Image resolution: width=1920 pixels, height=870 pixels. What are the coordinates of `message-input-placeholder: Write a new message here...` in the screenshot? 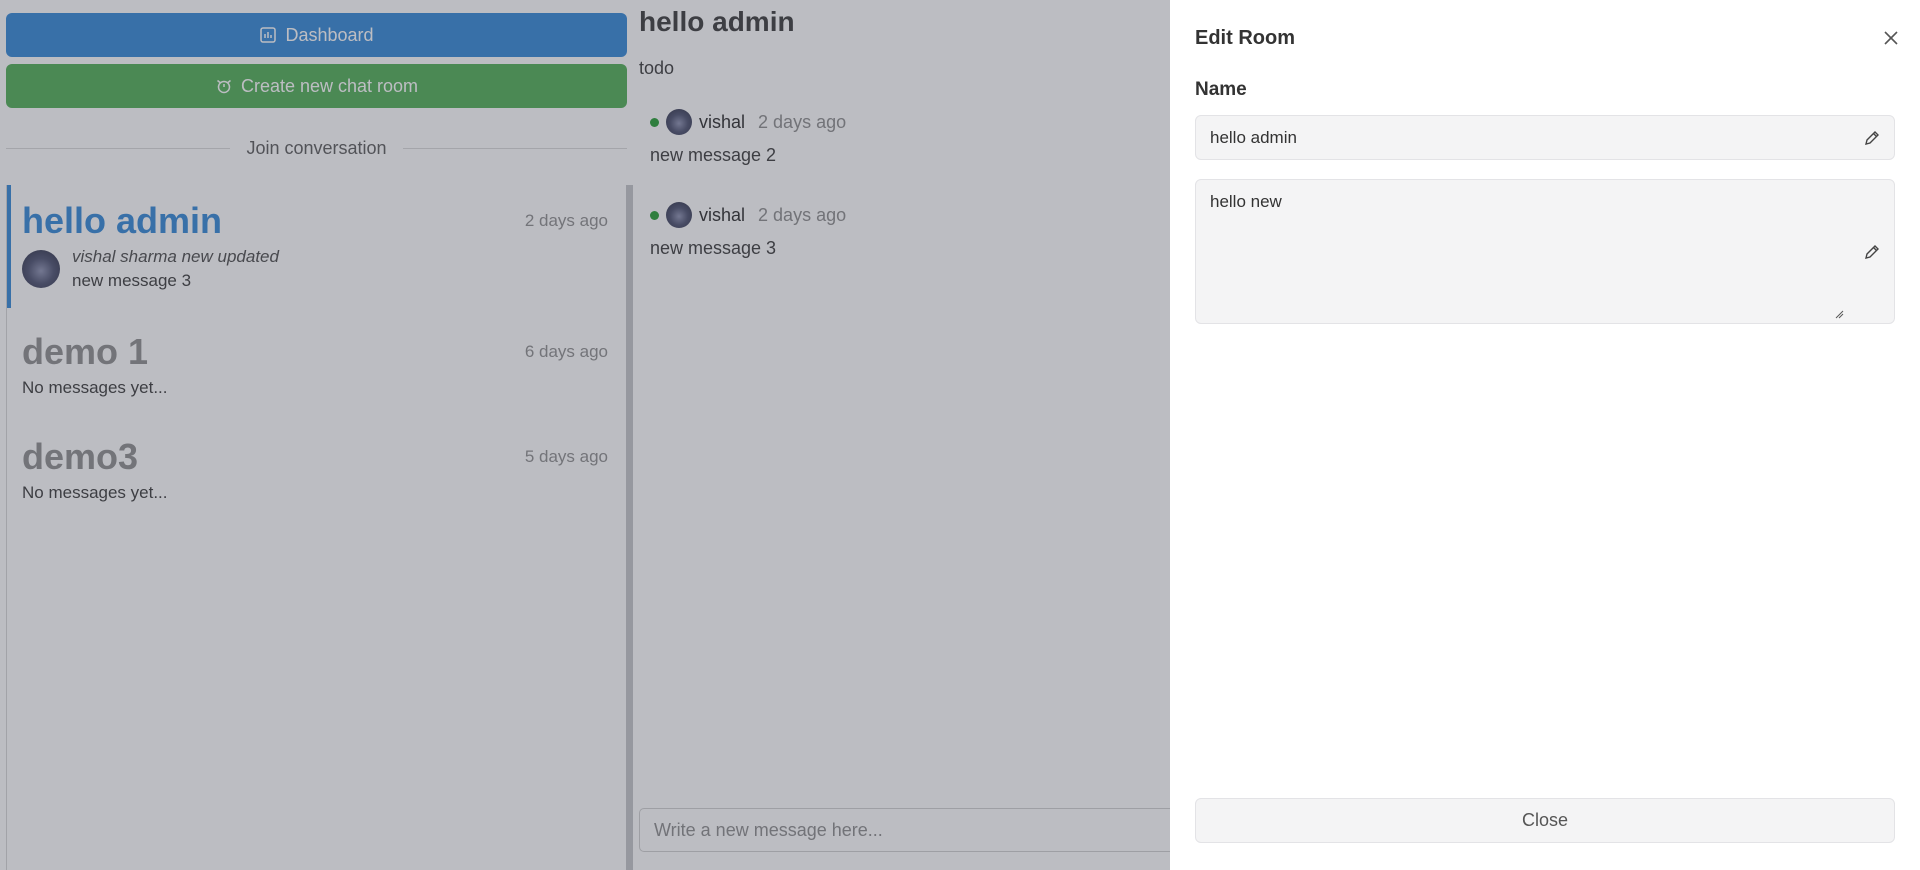 It's located at (768, 829).